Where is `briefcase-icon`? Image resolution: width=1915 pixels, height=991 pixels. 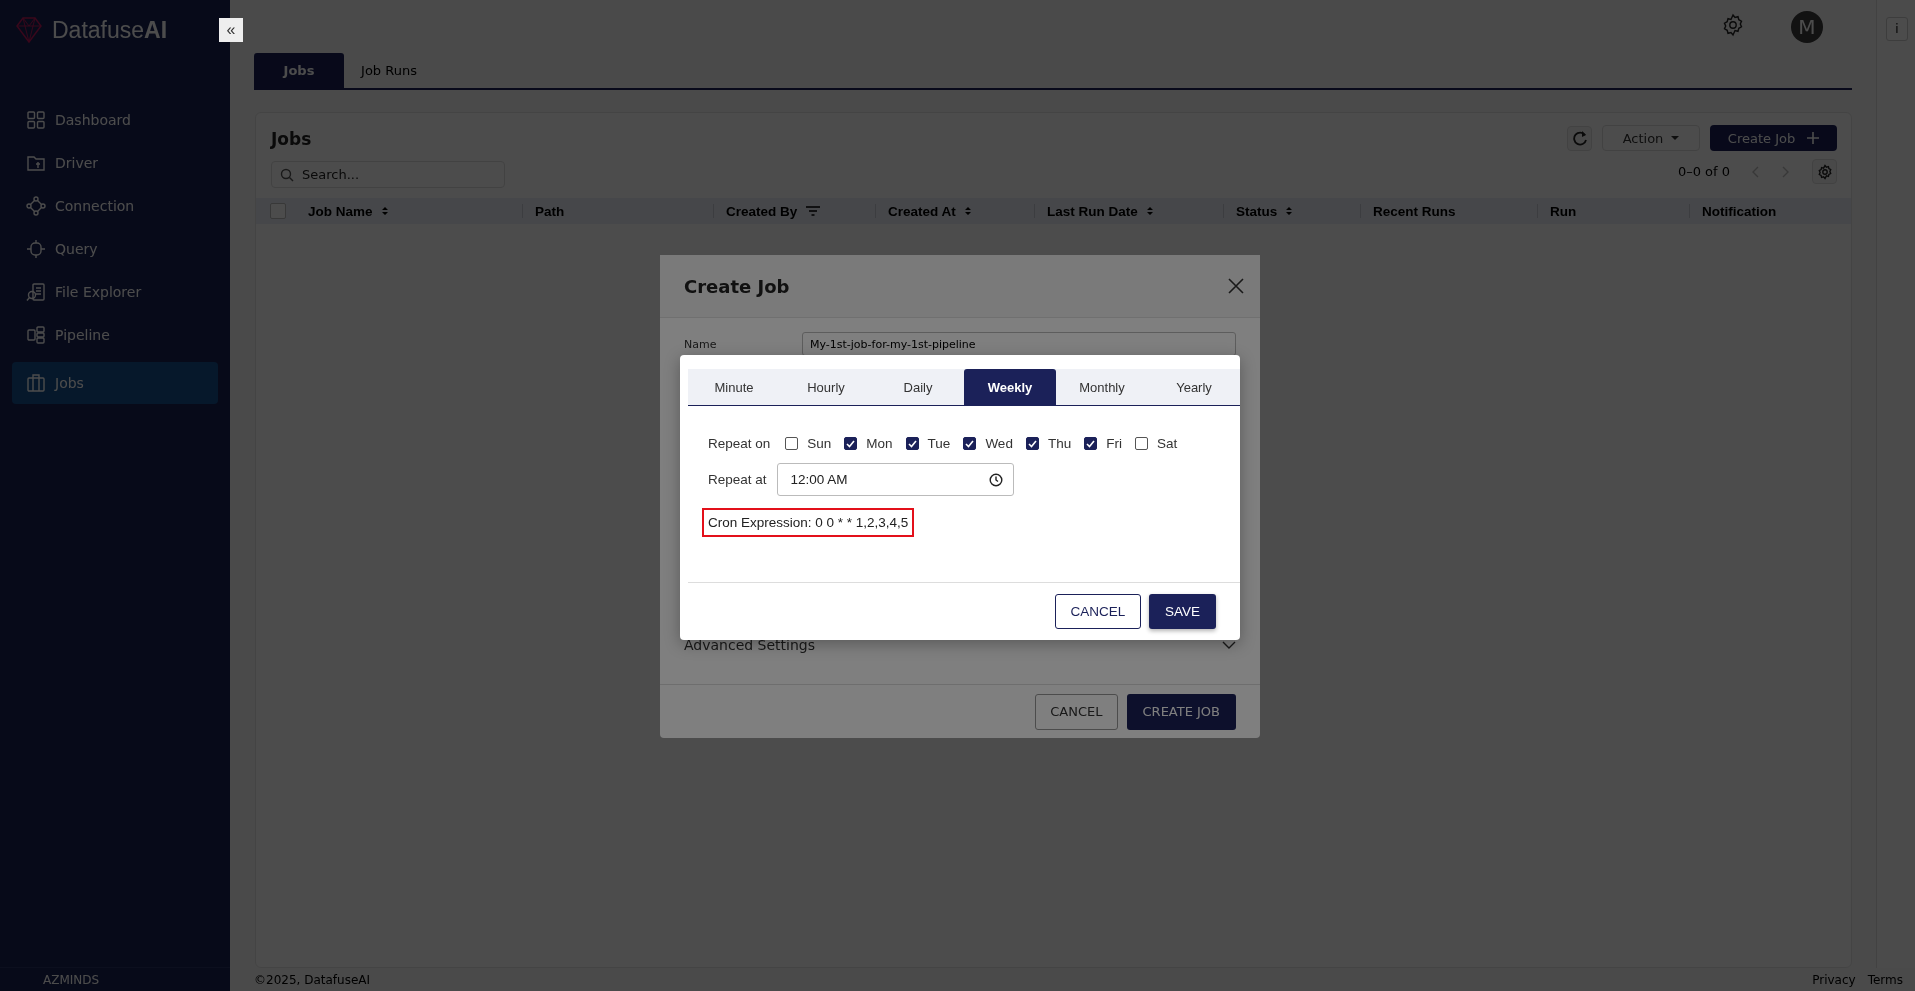
briefcase-icon is located at coordinates (36, 383).